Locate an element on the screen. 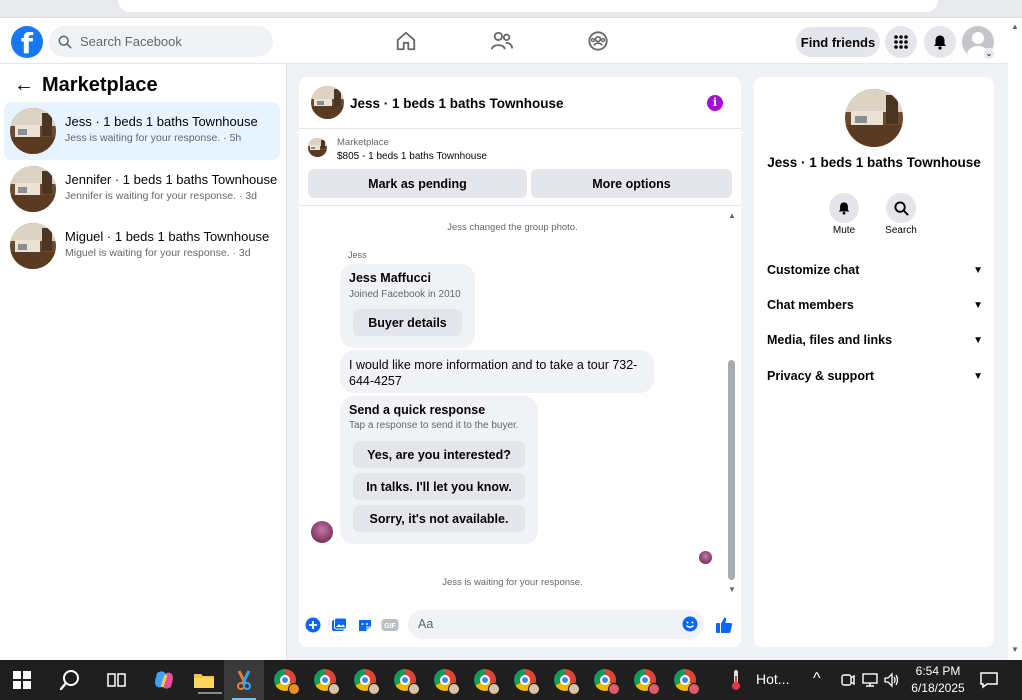 The image size is (1022, 700). listing-thumbnail is located at coordinates (33, 131).